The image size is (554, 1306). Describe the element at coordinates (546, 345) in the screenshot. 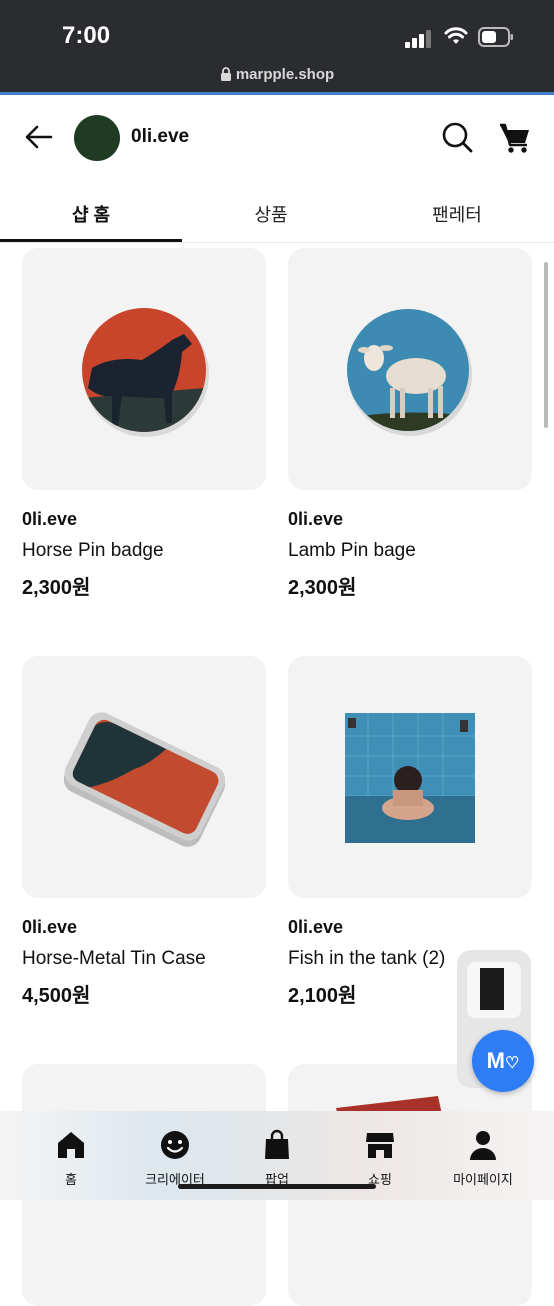

I see `scrollbar` at that location.